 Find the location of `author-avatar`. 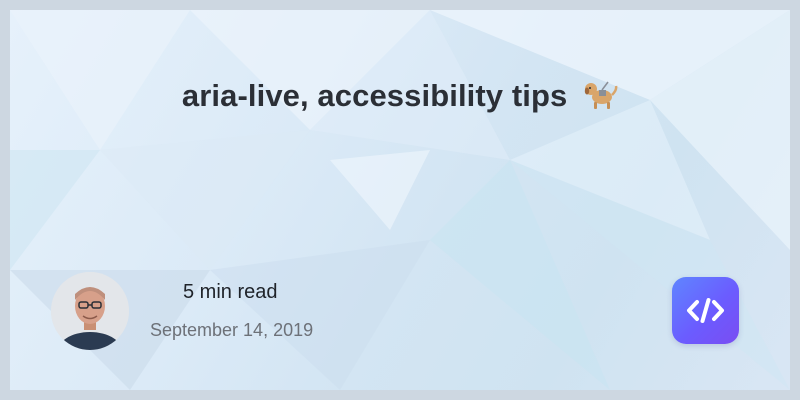

author-avatar is located at coordinates (90, 311).